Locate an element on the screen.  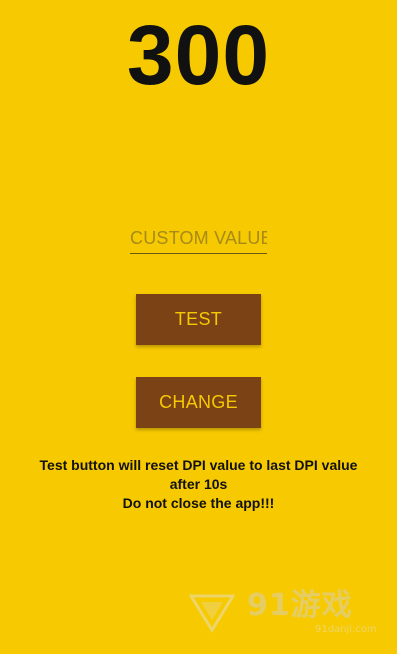
custom-value-field-wrapper is located at coordinates (198, 240).